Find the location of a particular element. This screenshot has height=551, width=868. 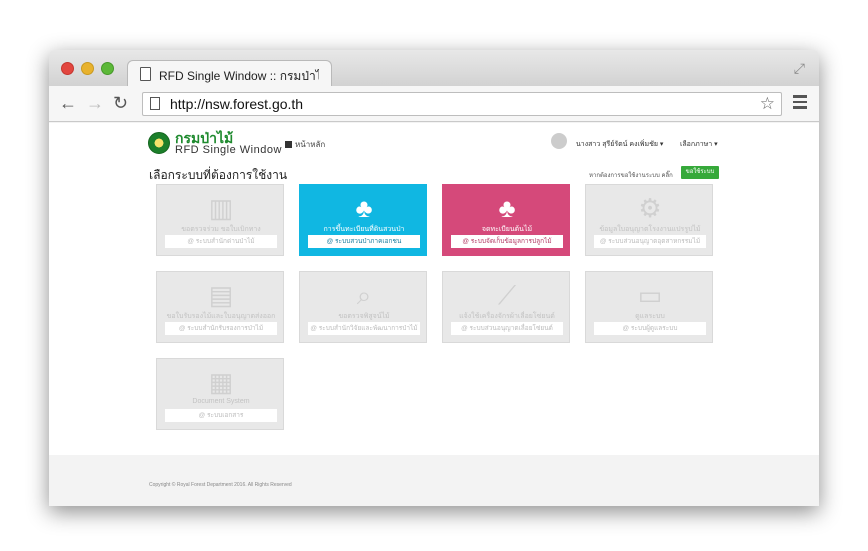

register-prompt: หากต้องการขอใช้งานระบบ คลิ๊ก is located at coordinates (631, 176).